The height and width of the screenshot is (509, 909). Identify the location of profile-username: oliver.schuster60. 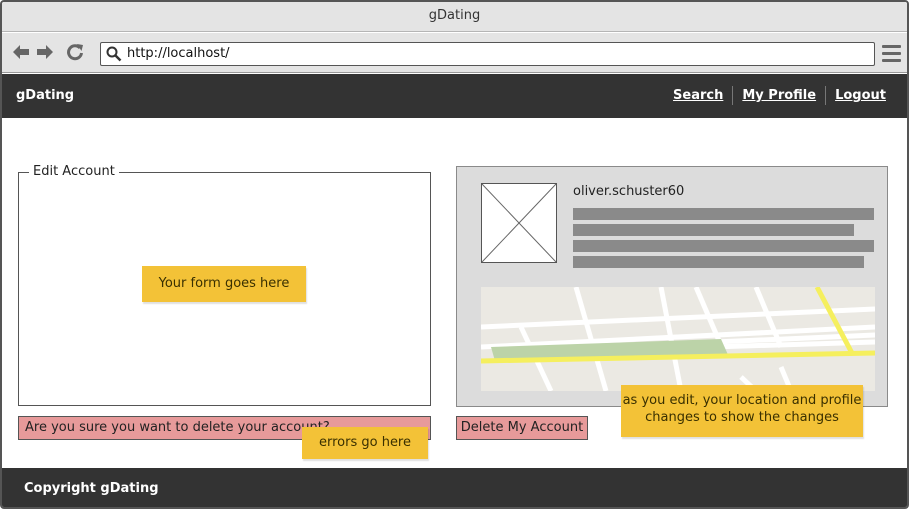
(629, 191).